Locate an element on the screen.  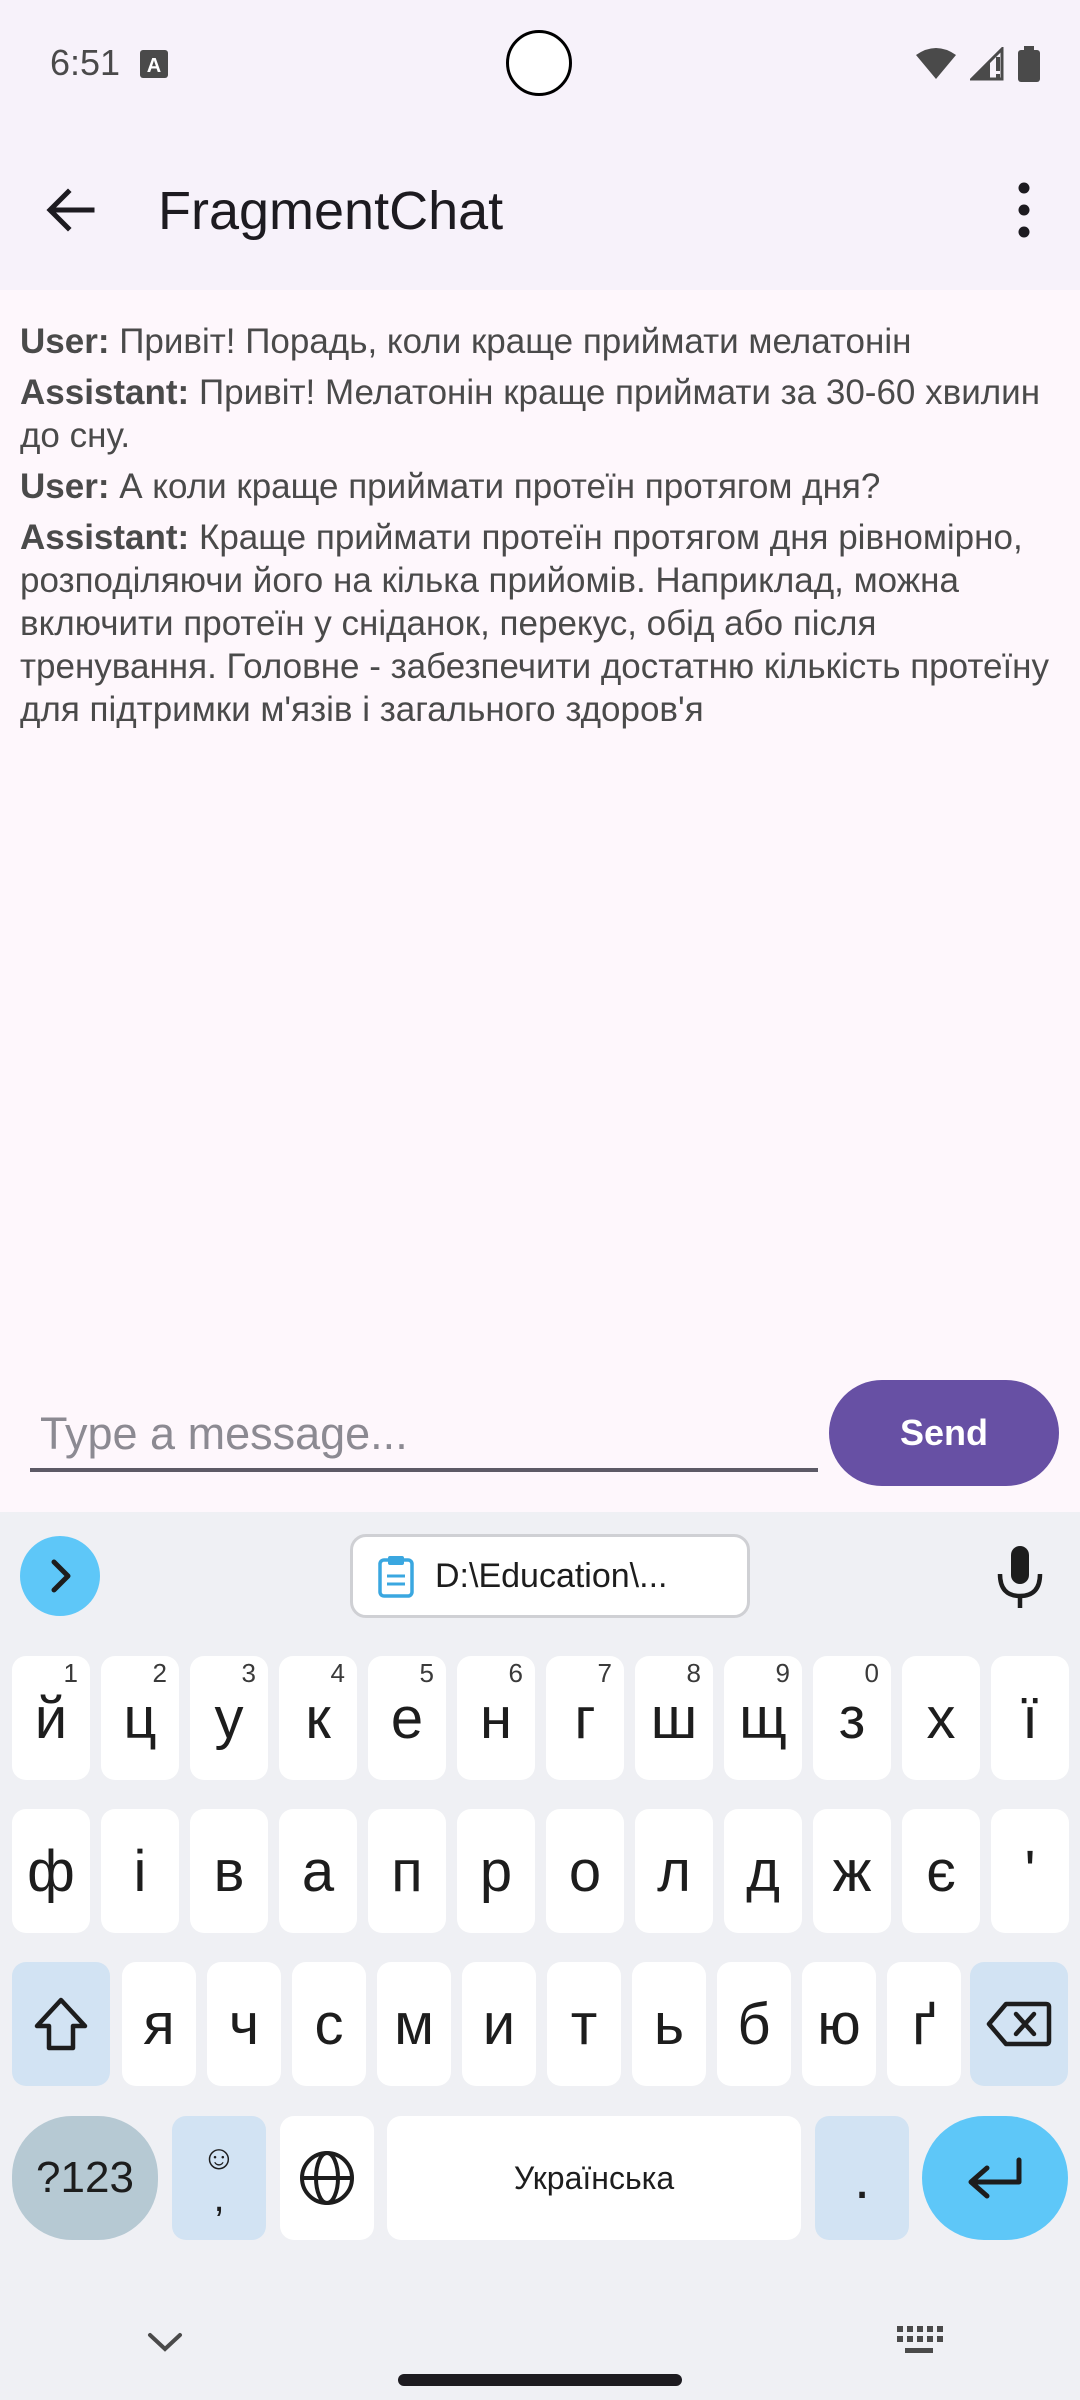
key-hint: 7 is located at coordinates (604, 1673).